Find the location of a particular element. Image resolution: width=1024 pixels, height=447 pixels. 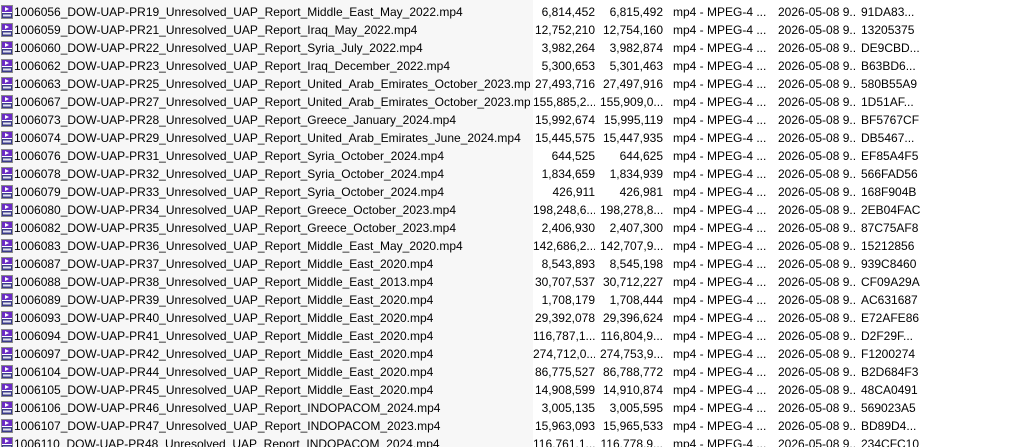

file-size: 3,982,264 is located at coordinates (568, 48).